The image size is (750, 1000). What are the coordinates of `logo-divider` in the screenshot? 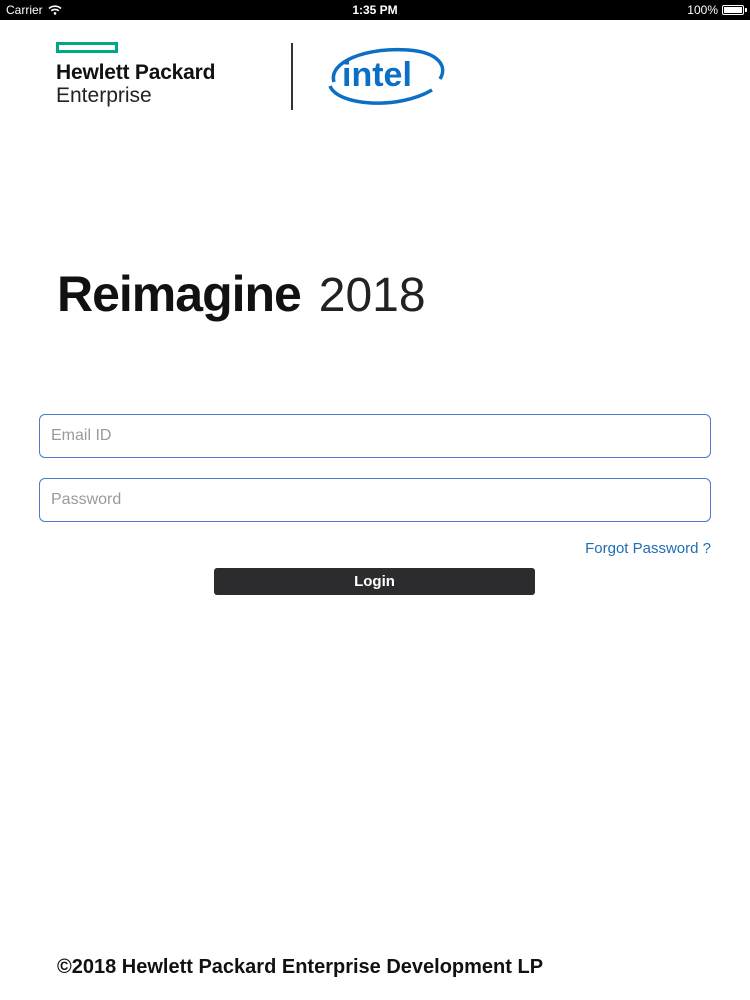 It's located at (292, 76).